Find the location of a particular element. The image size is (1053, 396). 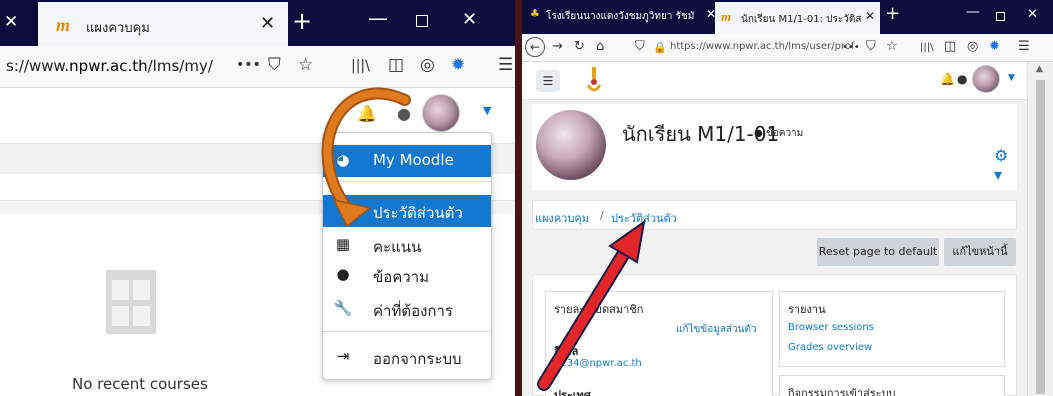

grades-icon: ▦ is located at coordinates (343, 244).